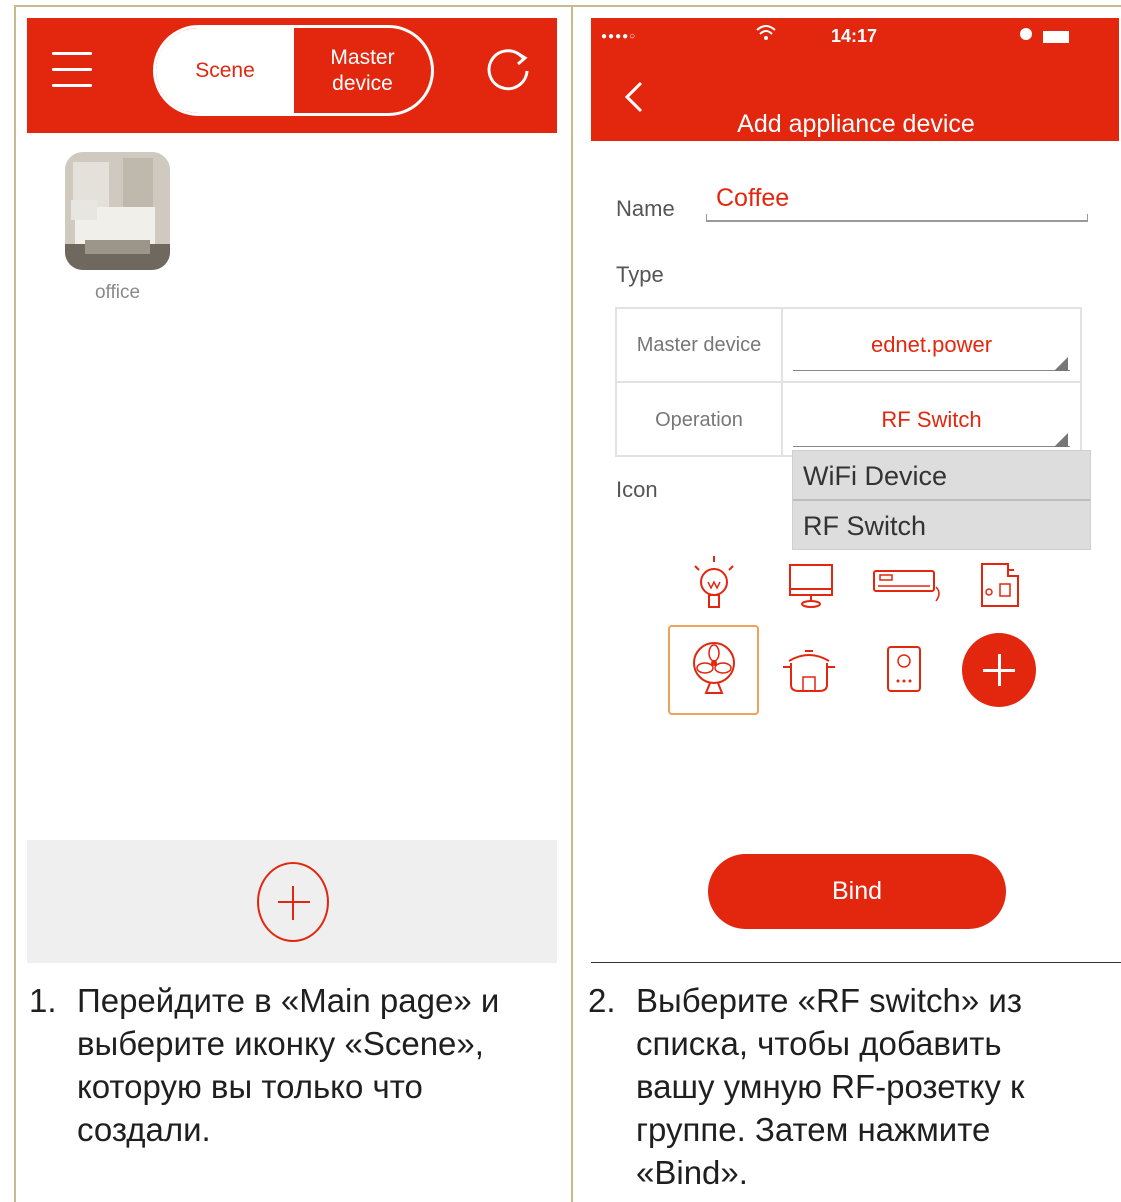  I want to click on step2-line: вашу умную RF-розетку к, so click(830, 1086).